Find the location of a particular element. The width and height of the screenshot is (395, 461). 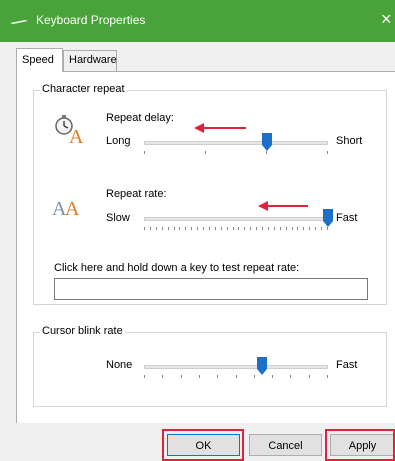

double-letter-a-icon: A A is located at coordinates (66, 208).